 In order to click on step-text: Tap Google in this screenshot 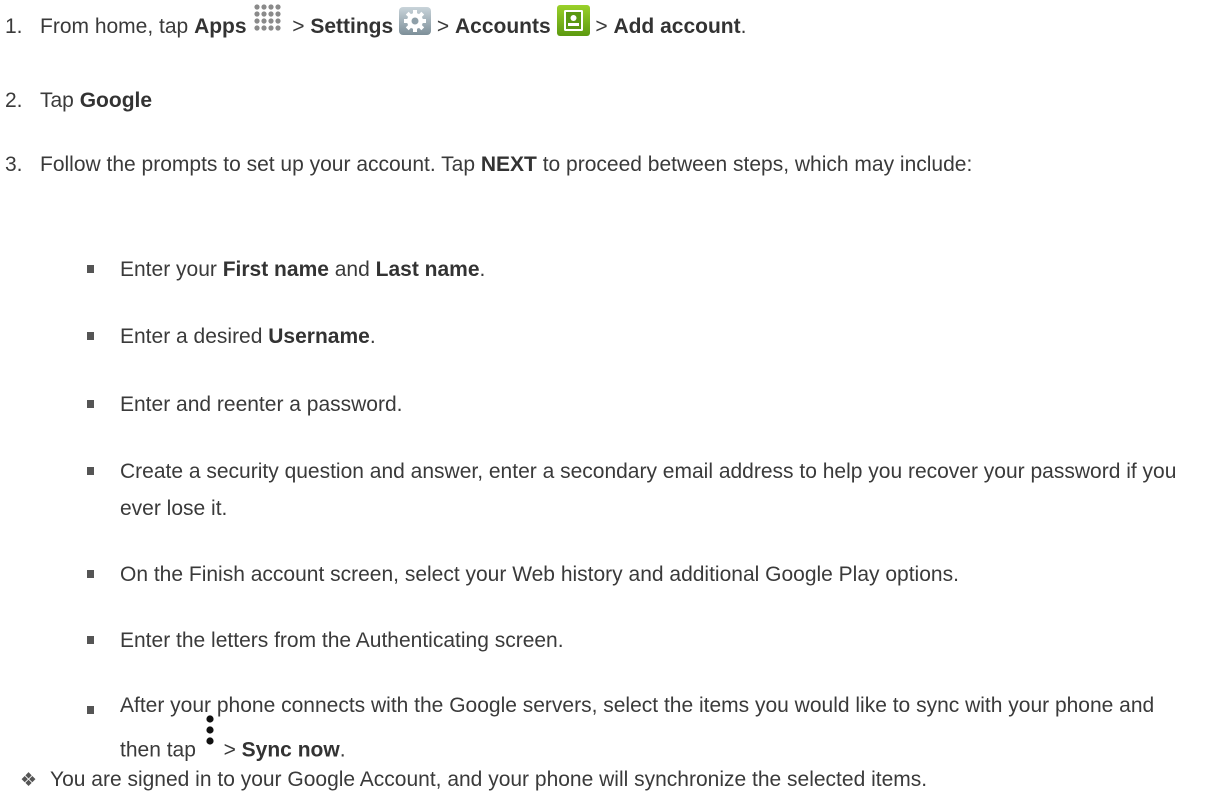, I will do `click(96, 100)`.